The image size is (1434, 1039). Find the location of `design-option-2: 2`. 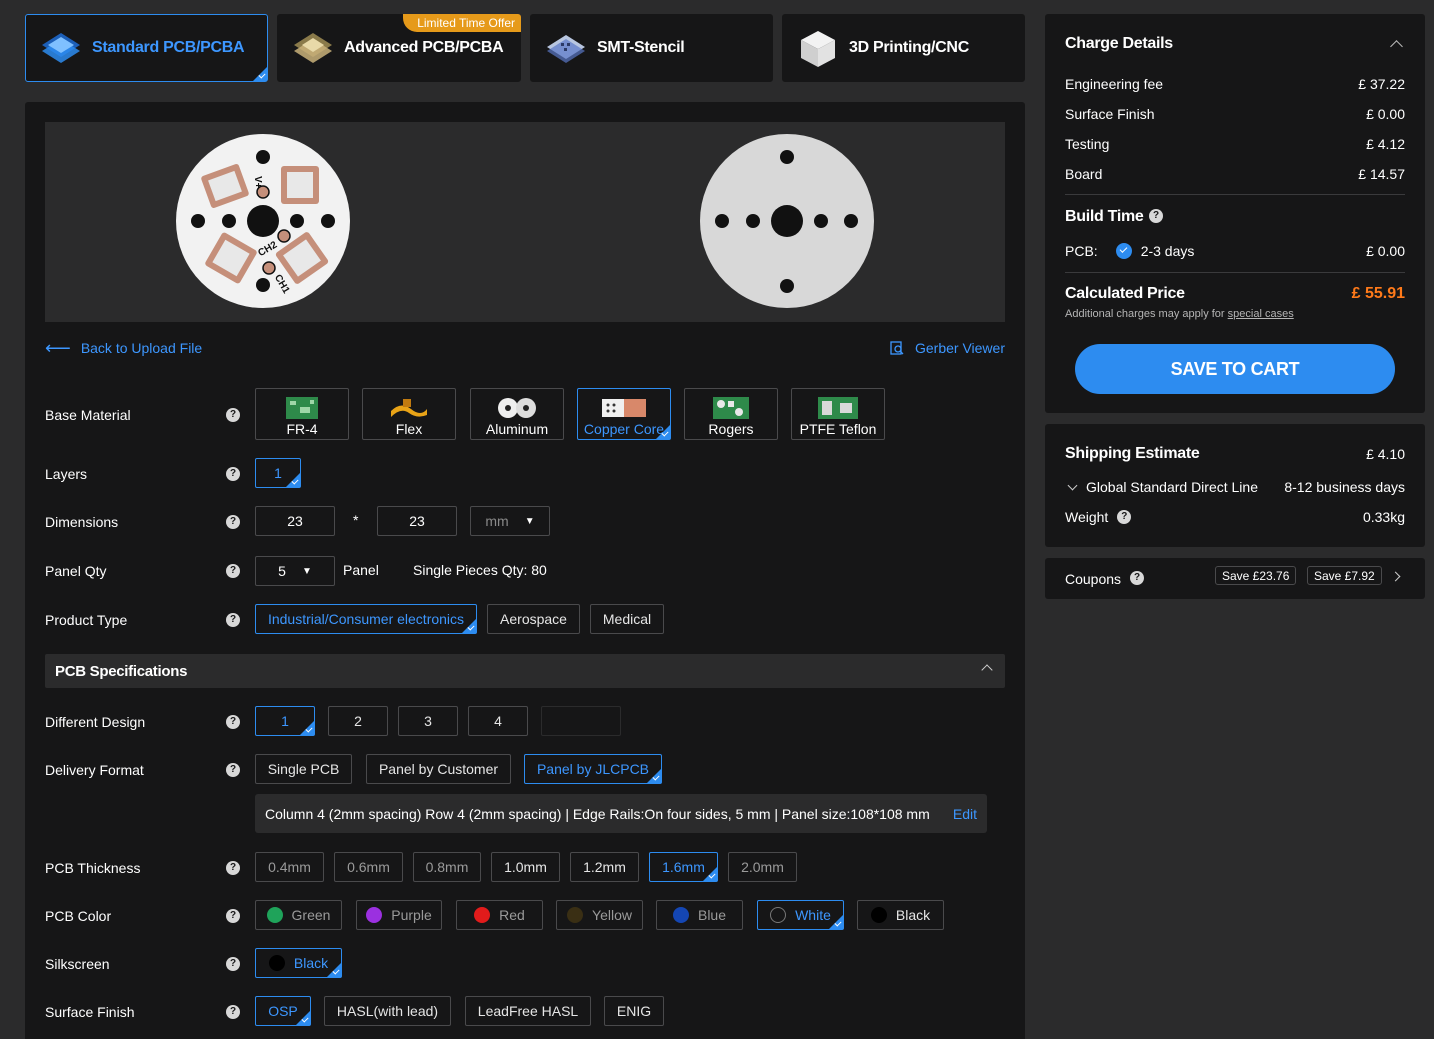

design-option-2: 2 is located at coordinates (358, 721).